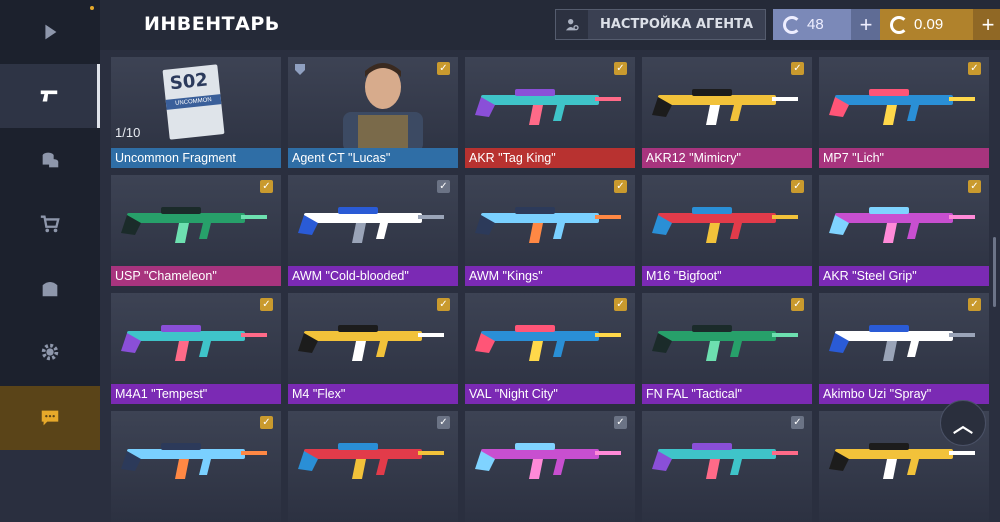 The image size is (1000, 522). What do you see at coordinates (128, 132) in the screenshot?
I see `fragment-count: 1/10` at bounding box center [128, 132].